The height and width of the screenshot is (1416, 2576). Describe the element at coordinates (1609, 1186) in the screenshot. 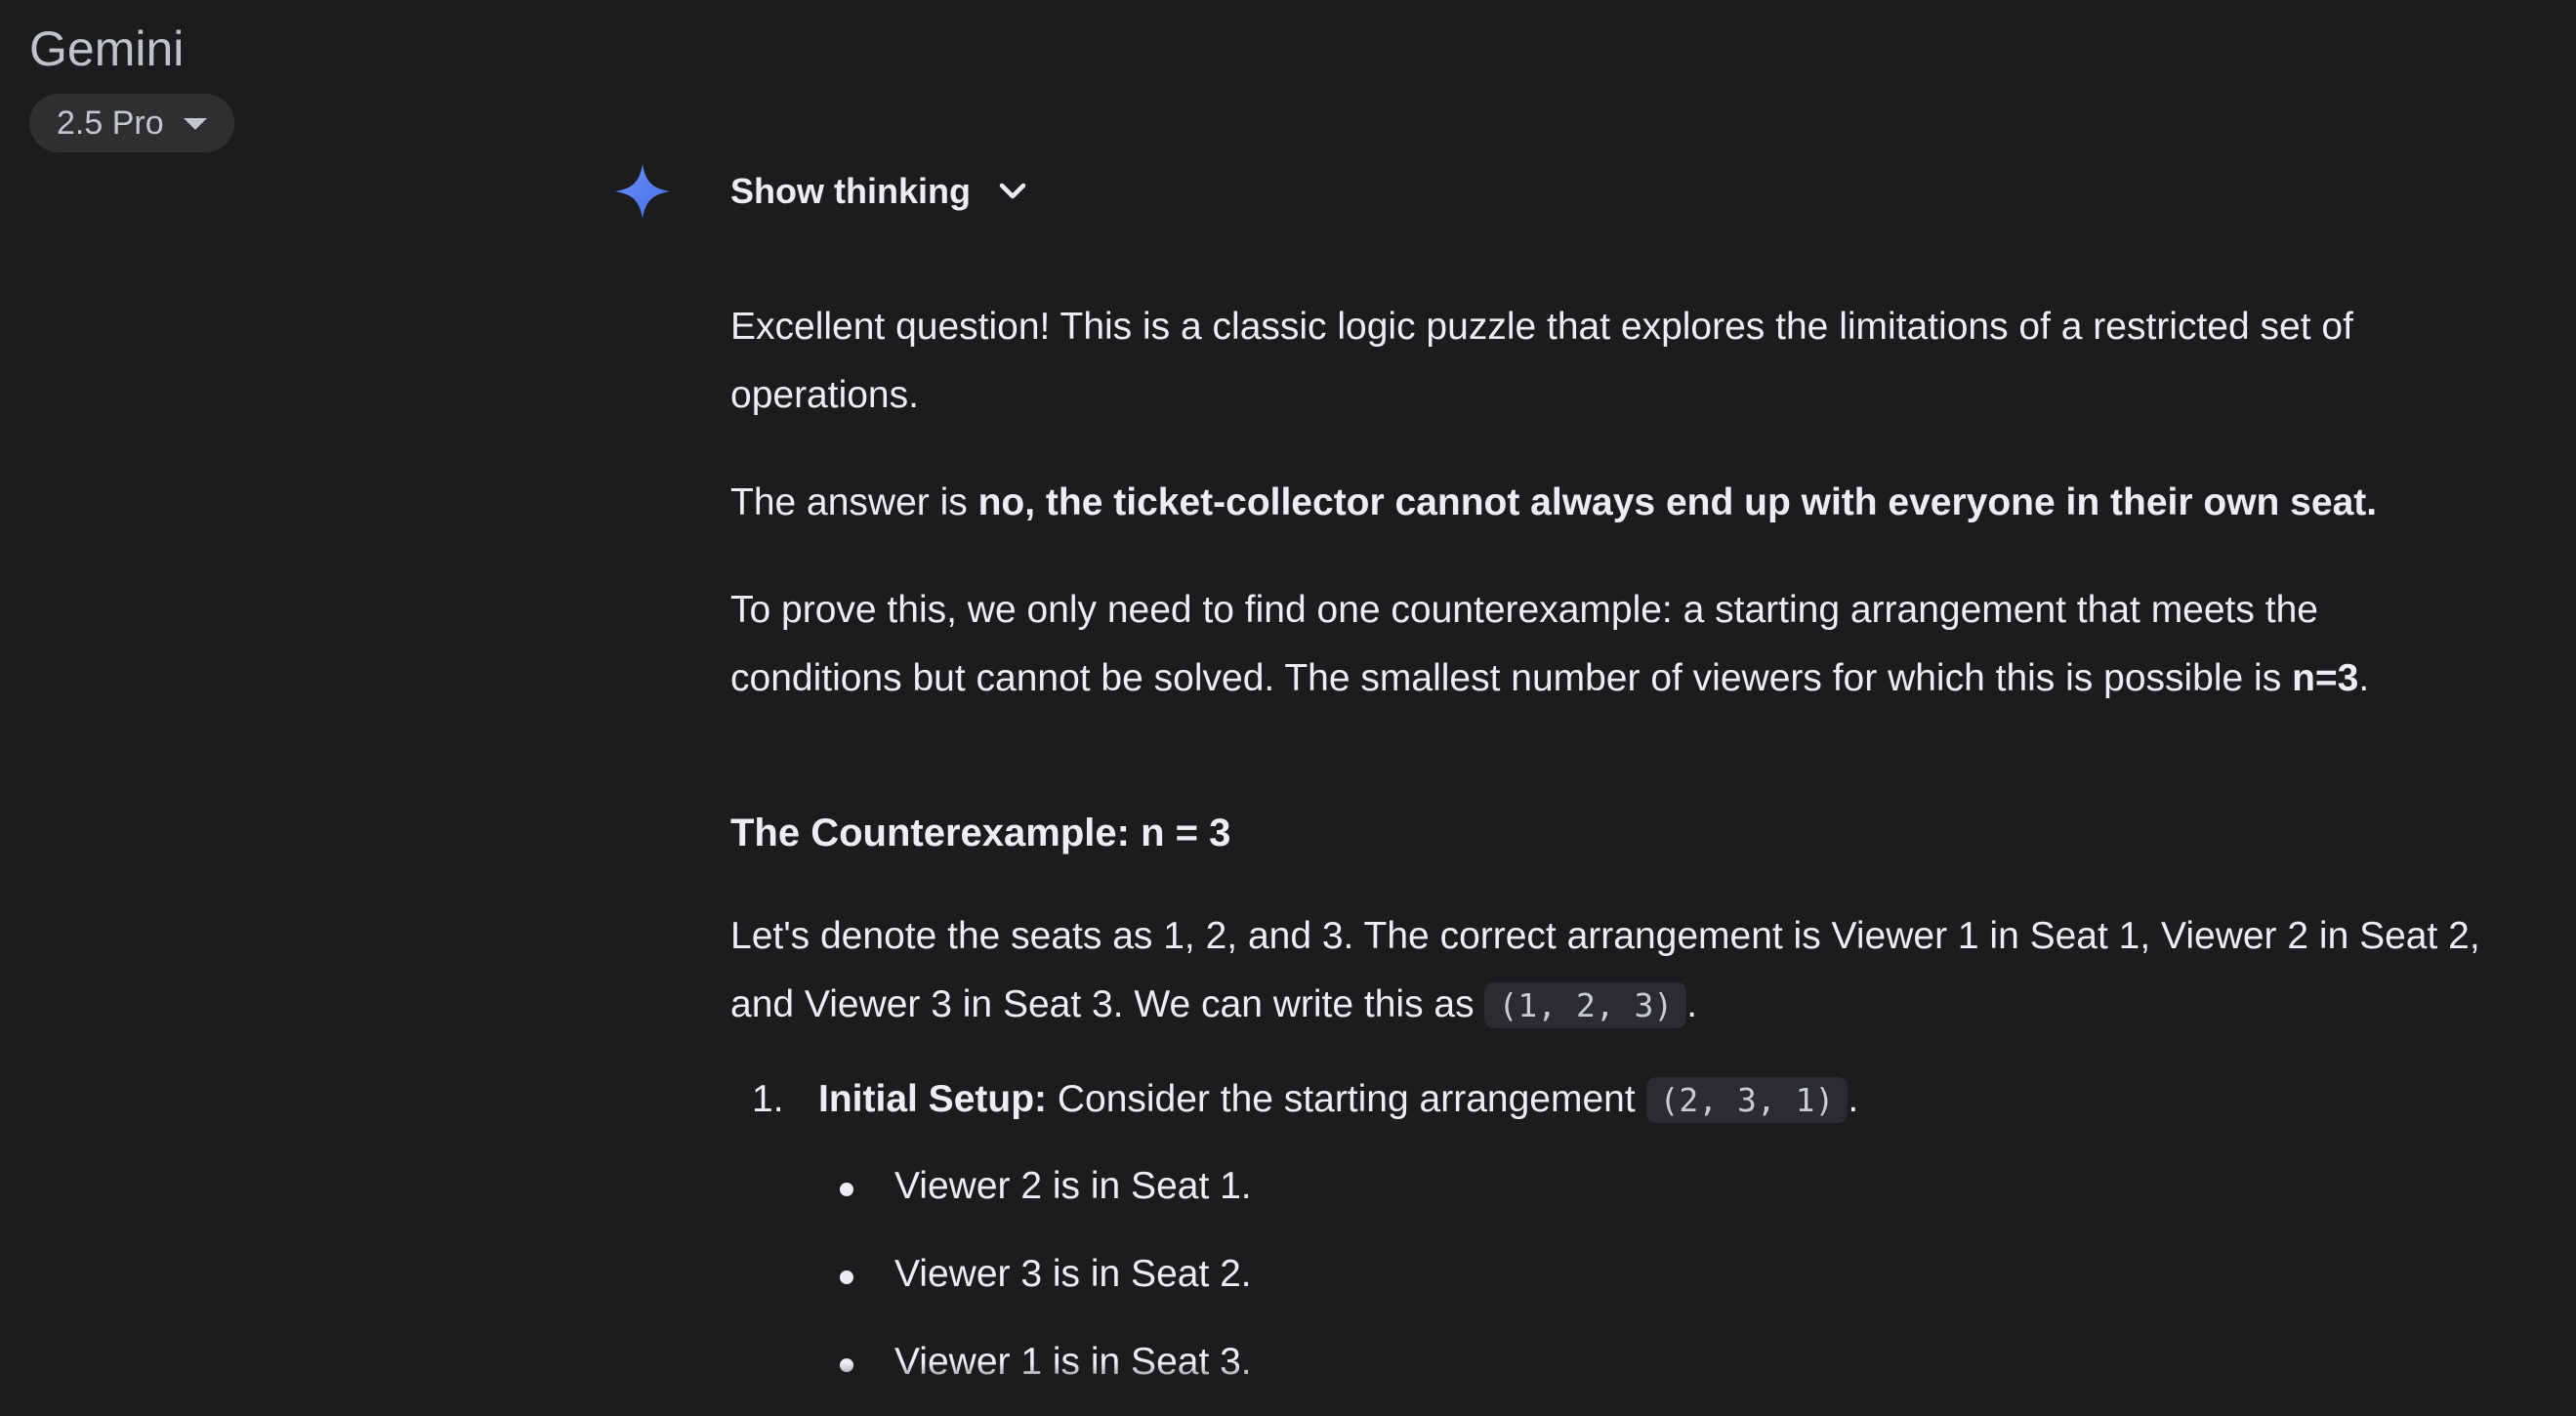

I see `list-item: Viewer 2 is in Seat 1.` at that location.